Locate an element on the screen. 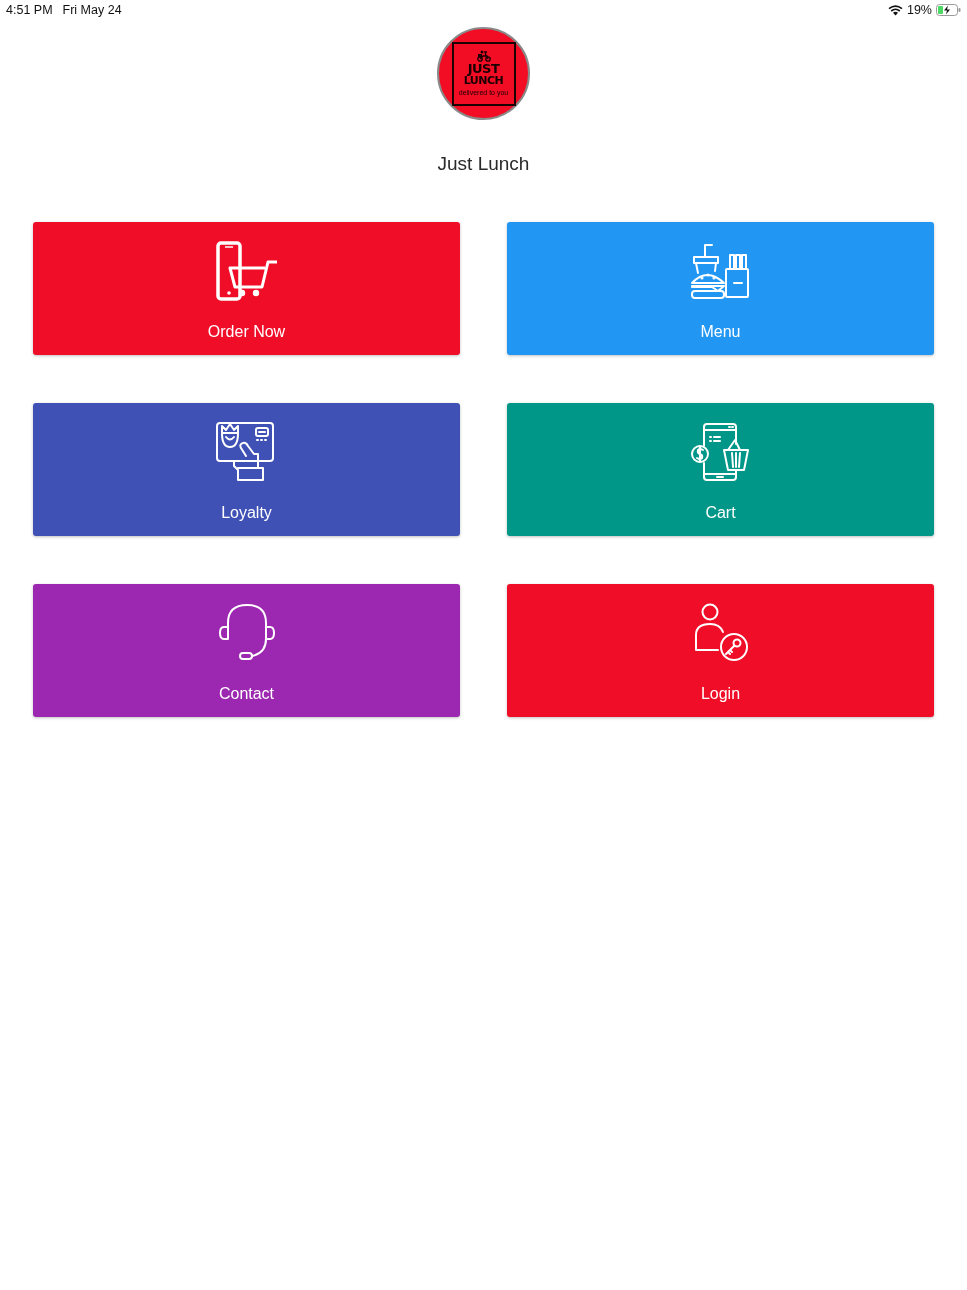 Image resolution: width=967 pixels, height=1290 pixels. battery-charging-icon is located at coordinates (948, 10).